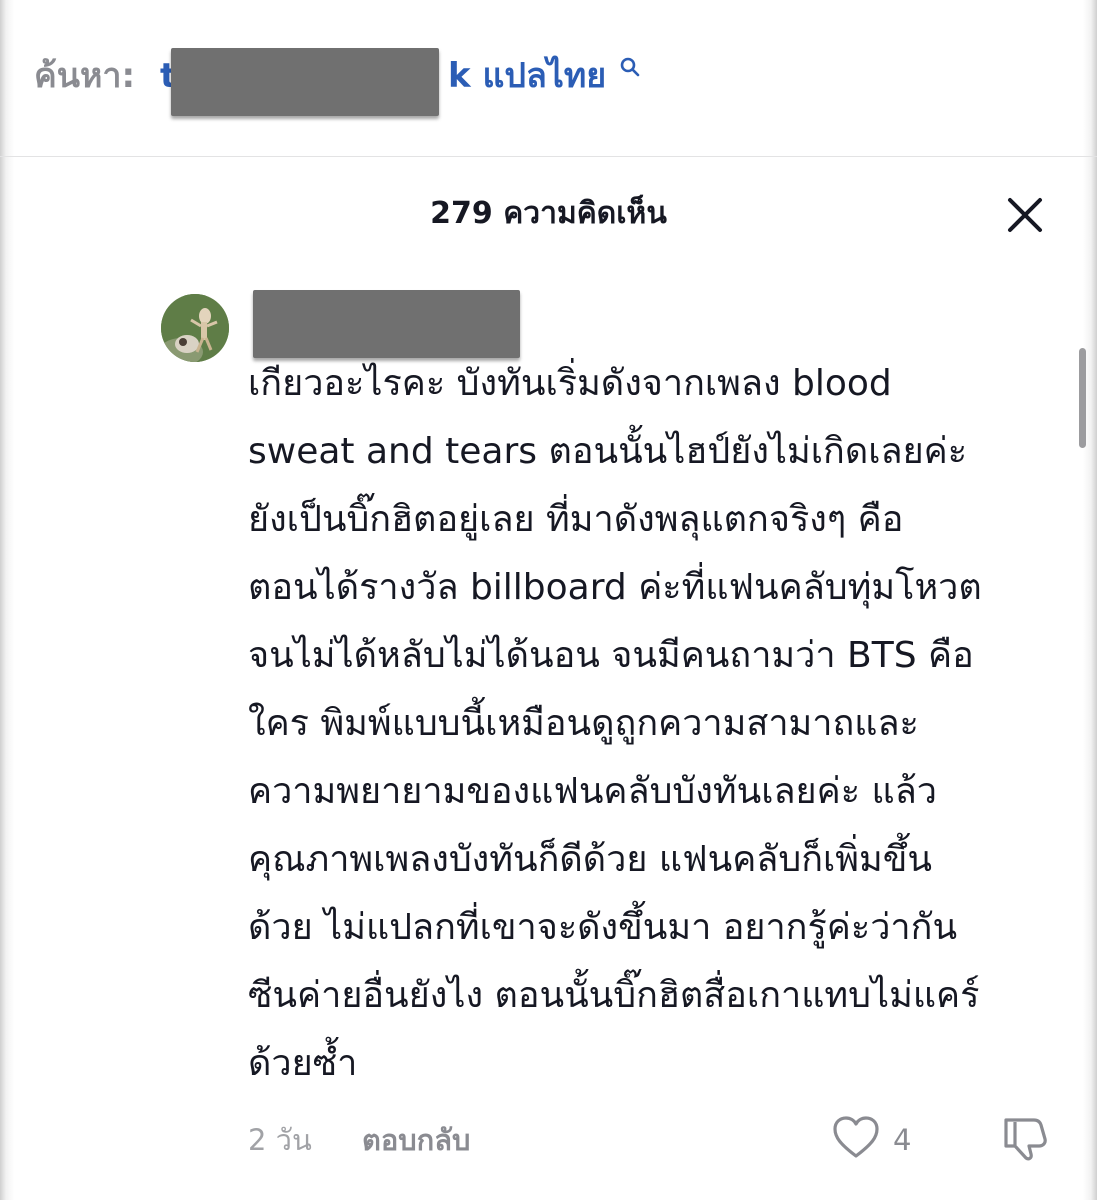  Describe the element at coordinates (280, 1140) in the screenshot. I see `comment-timestamp: 2 วัน` at that location.